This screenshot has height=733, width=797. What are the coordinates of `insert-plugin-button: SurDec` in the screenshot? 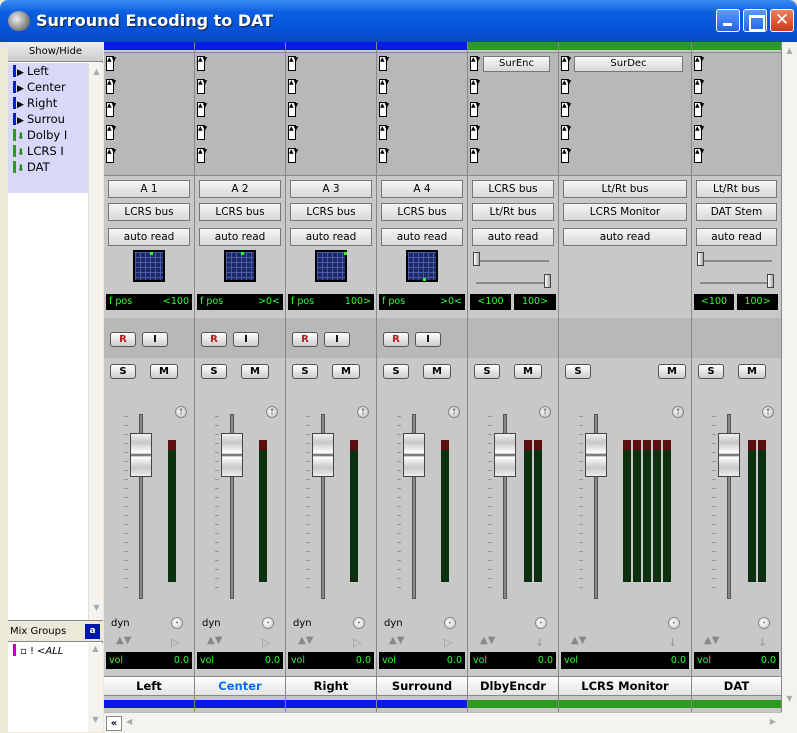 It's located at (628, 64).